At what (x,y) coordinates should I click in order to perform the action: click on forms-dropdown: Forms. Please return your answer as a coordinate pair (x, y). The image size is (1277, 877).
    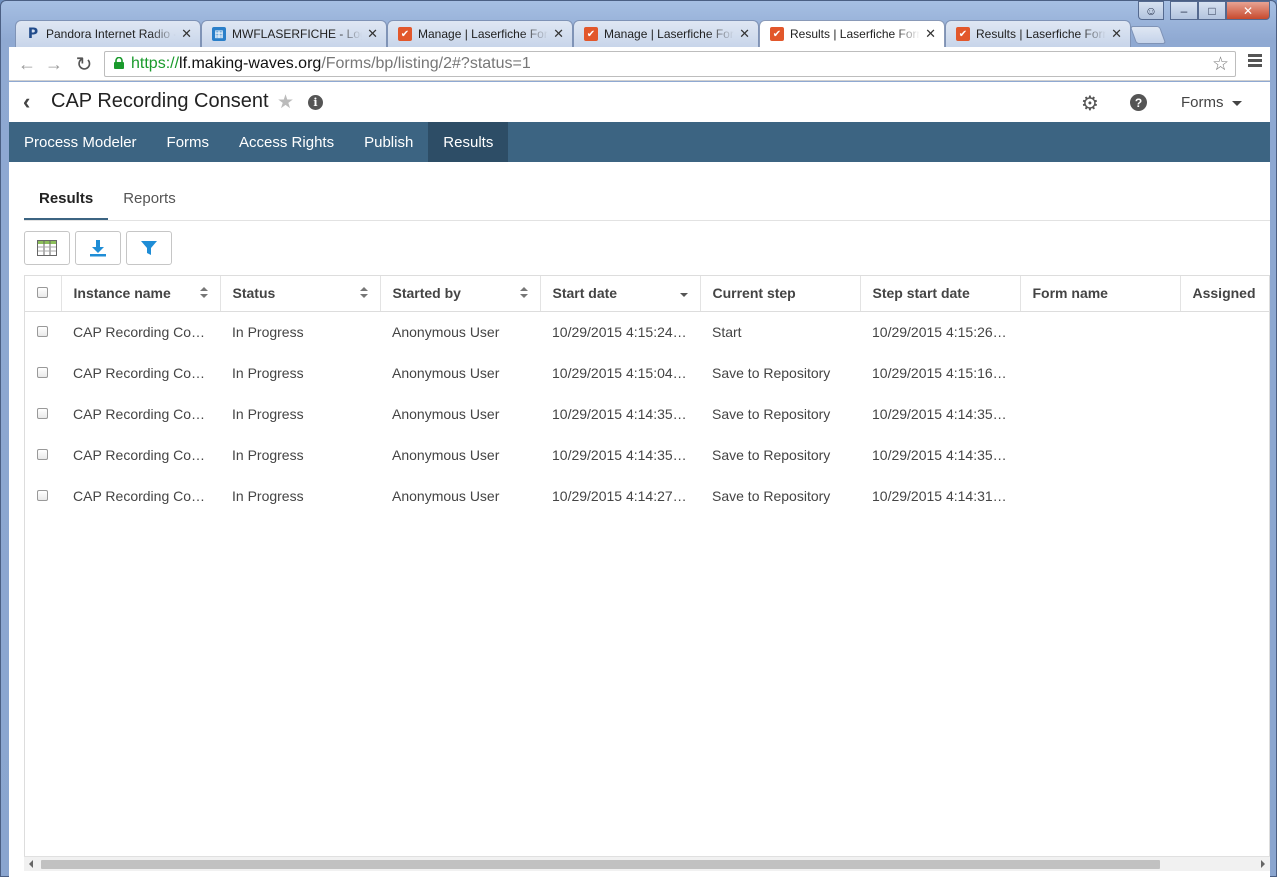
    Looking at the image, I should click on (1211, 102).